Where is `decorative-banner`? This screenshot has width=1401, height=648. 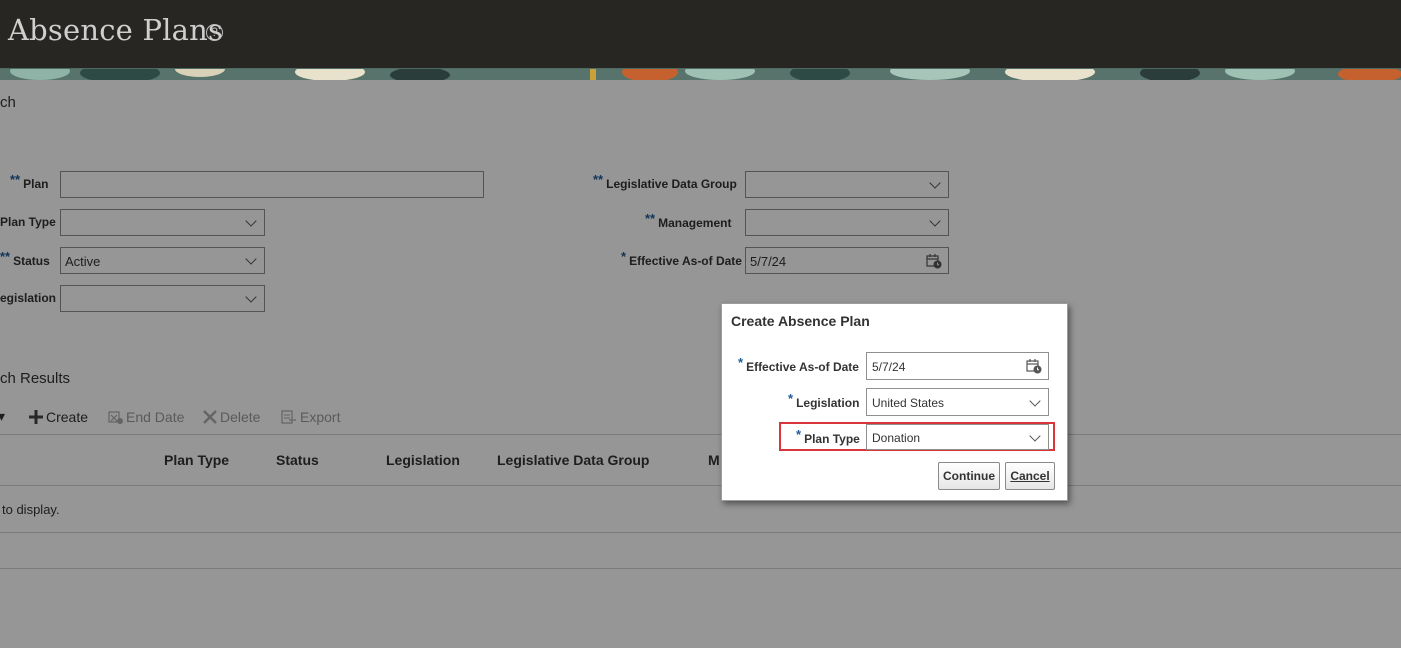 decorative-banner is located at coordinates (700, 74).